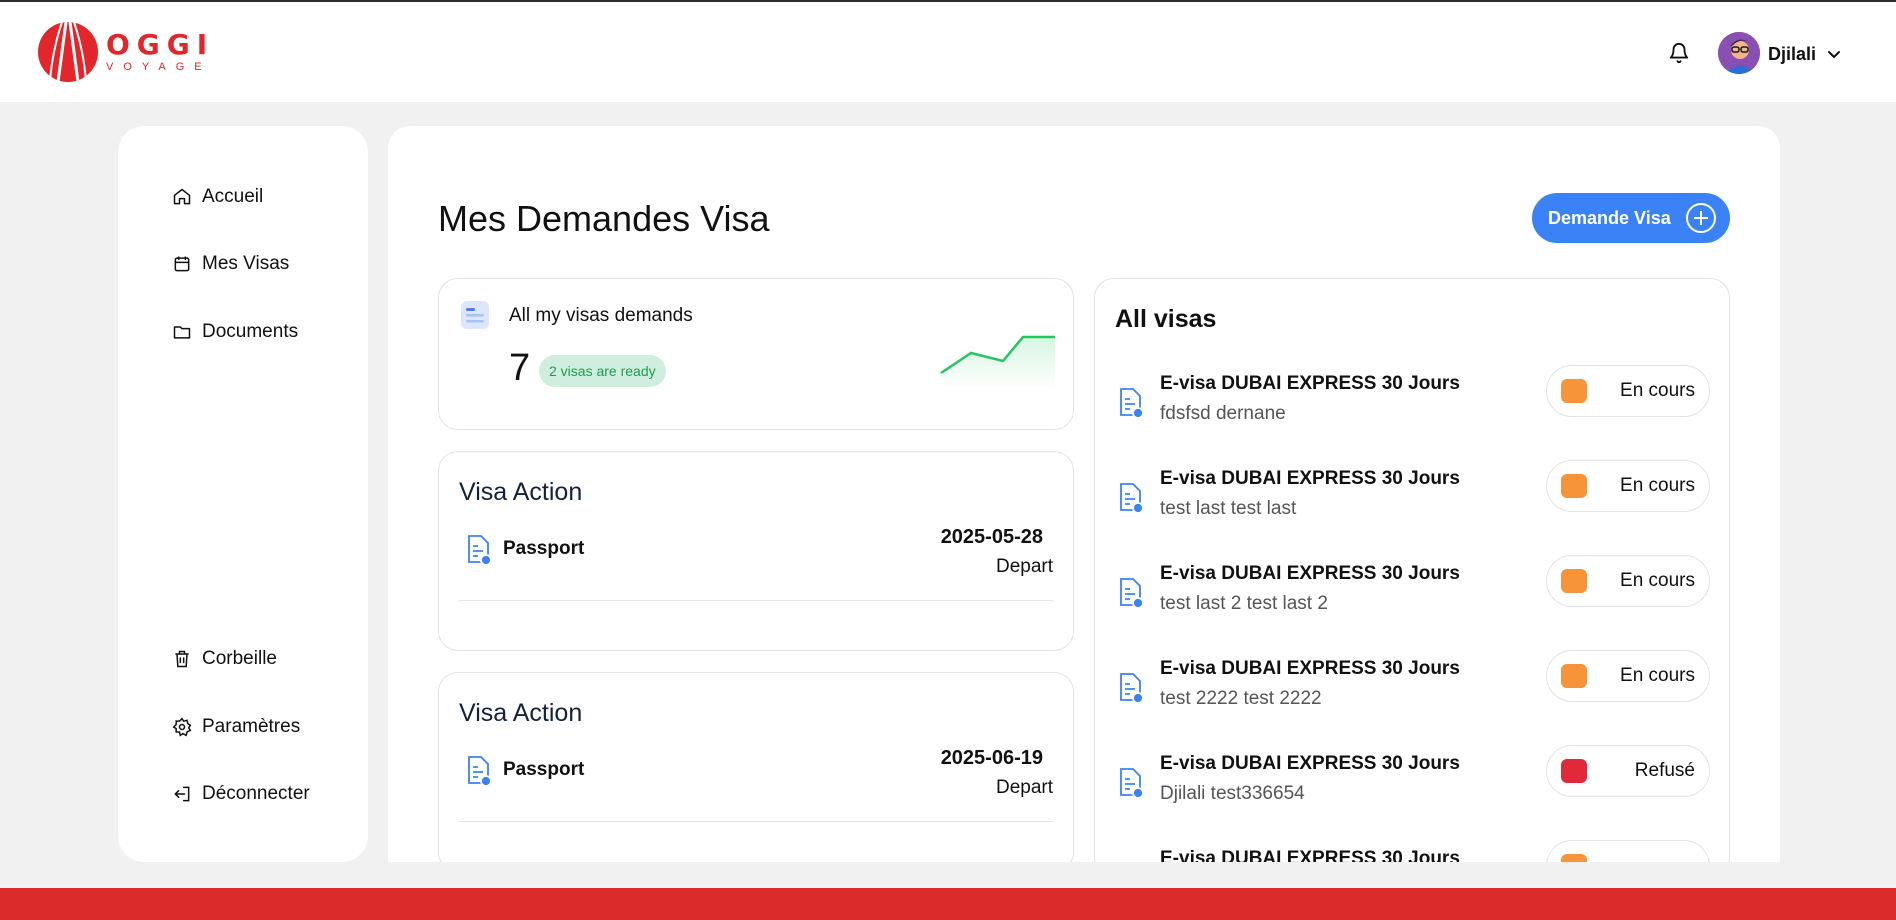 The height and width of the screenshot is (920, 1896). What do you see at coordinates (1166, 319) in the screenshot?
I see `all-visas-title: All visas` at bounding box center [1166, 319].